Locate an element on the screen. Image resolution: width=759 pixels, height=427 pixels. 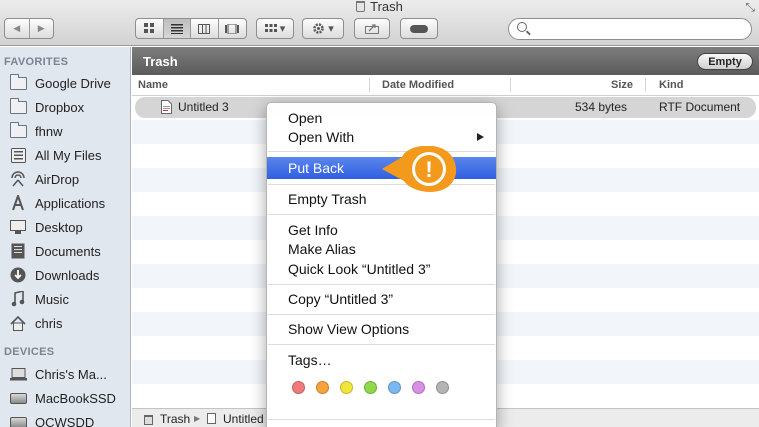
list-view-icon is located at coordinates (176, 28).